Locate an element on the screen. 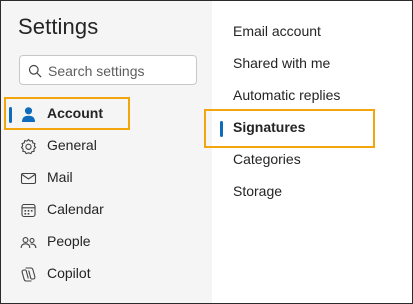 Image resolution: width=413 pixels, height=304 pixels. sidebar-item-label: People is located at coordinates (69, 241).